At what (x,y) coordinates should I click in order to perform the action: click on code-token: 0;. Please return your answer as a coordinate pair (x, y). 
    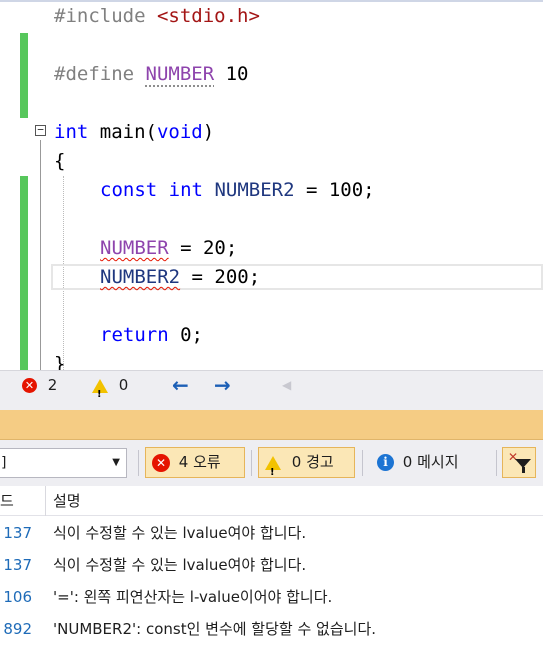
    Looking at the image, I should click on (185, 335).